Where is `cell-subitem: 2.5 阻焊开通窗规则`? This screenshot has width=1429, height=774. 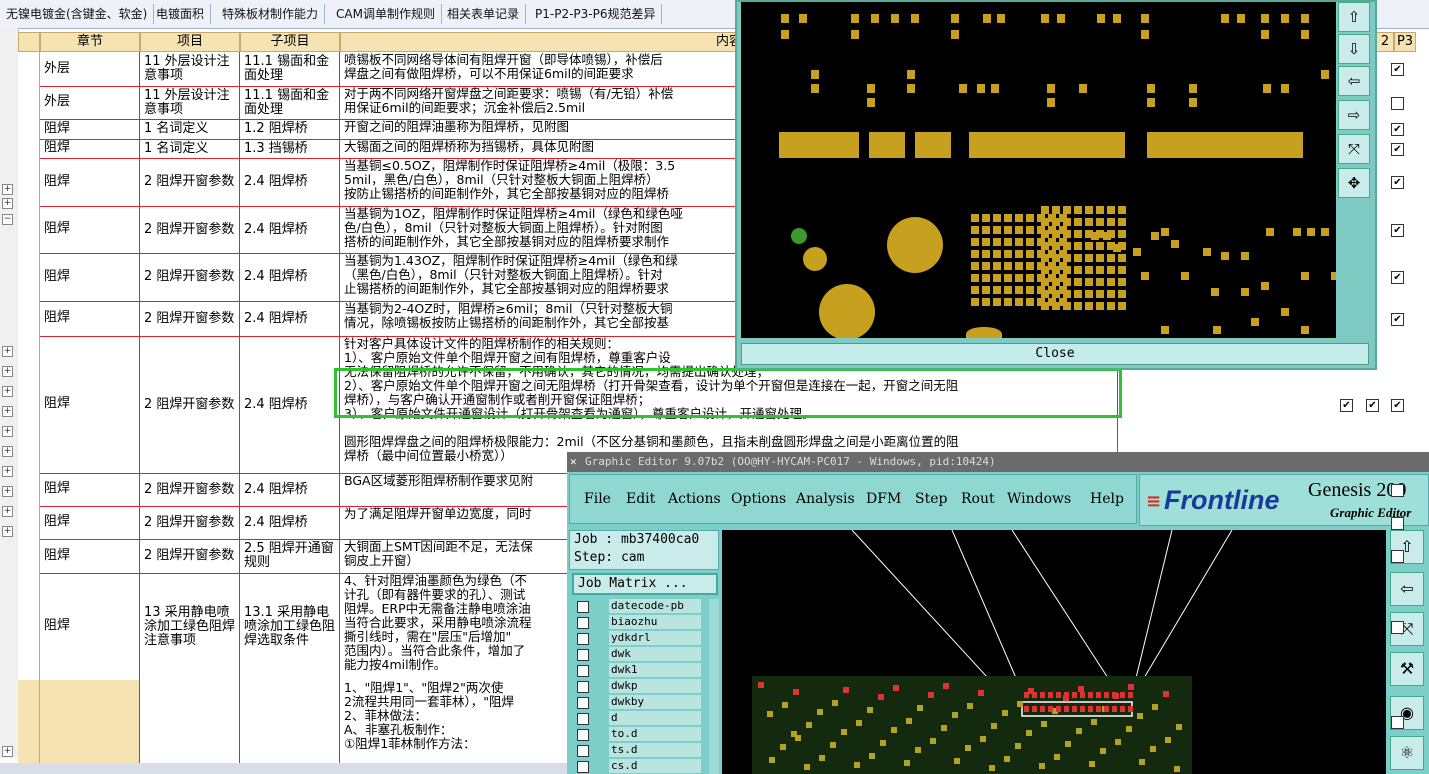 cell-subitem: 2.5 阻焊开通窗规则 is located at coordinates (290, 556).